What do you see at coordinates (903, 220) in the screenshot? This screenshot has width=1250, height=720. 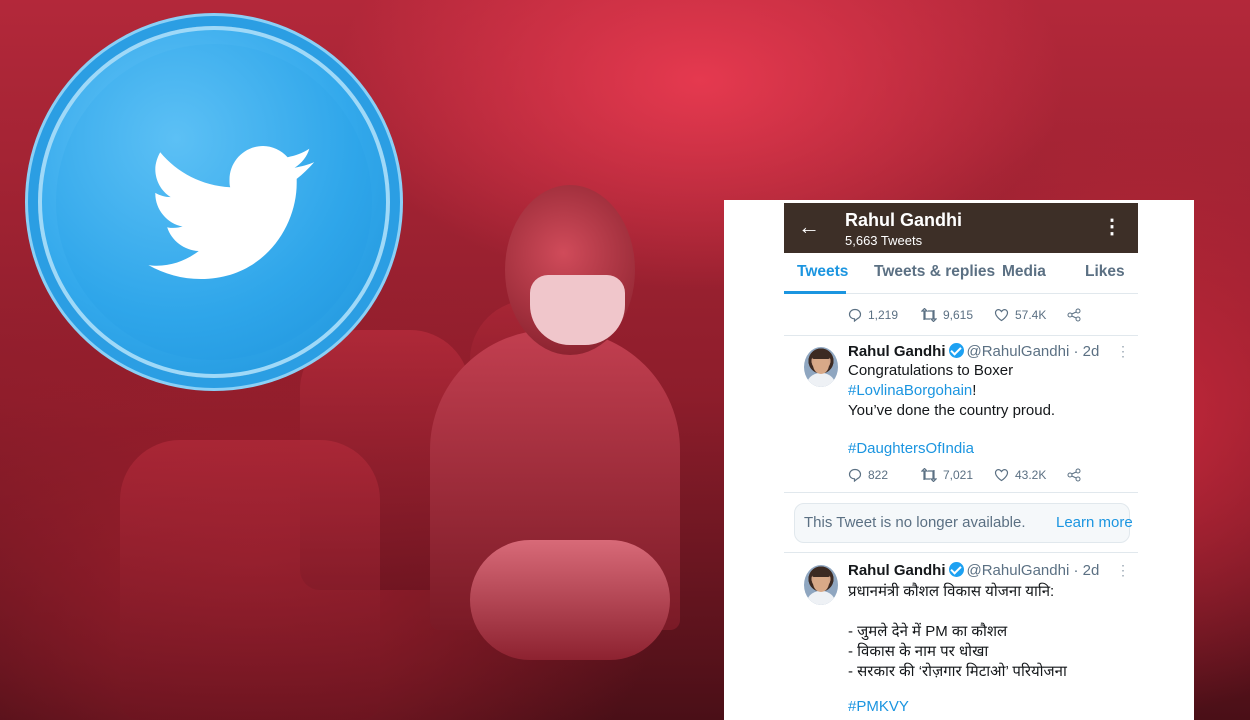 I see `profile-name: Rahul Gandhi` at bounding box center [903, 220].